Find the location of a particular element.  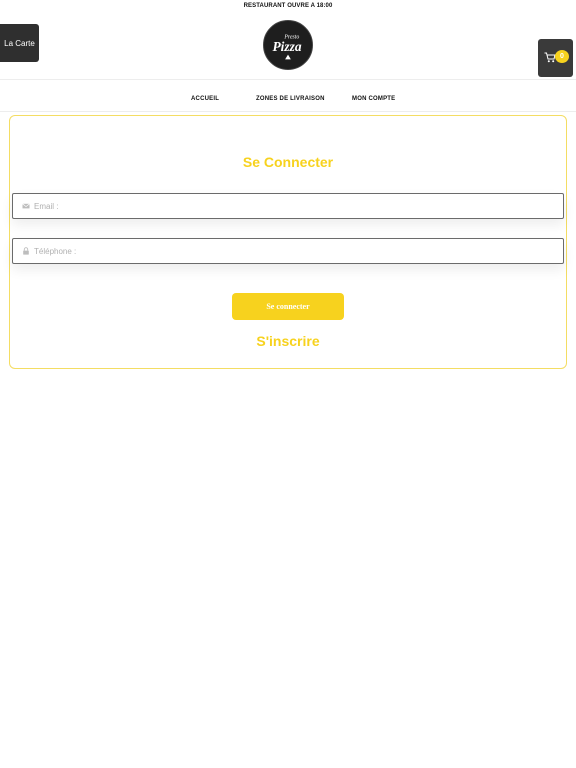

logo-word-pizza: Pizza is located at coordinates (286, 46).